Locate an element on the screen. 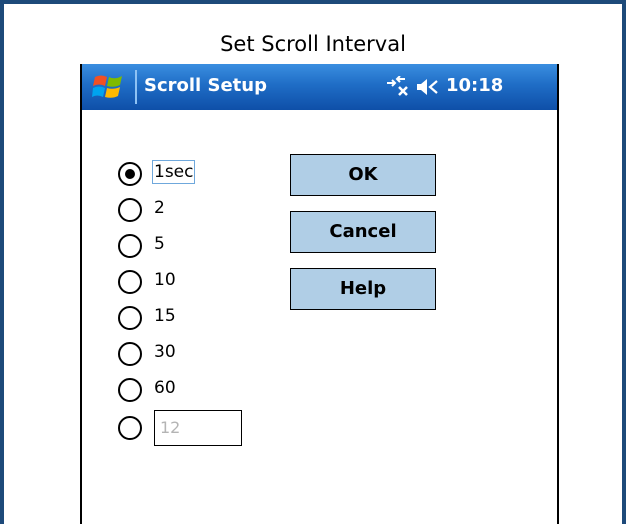  ok-button: OK is located at coordinates (363, 175).